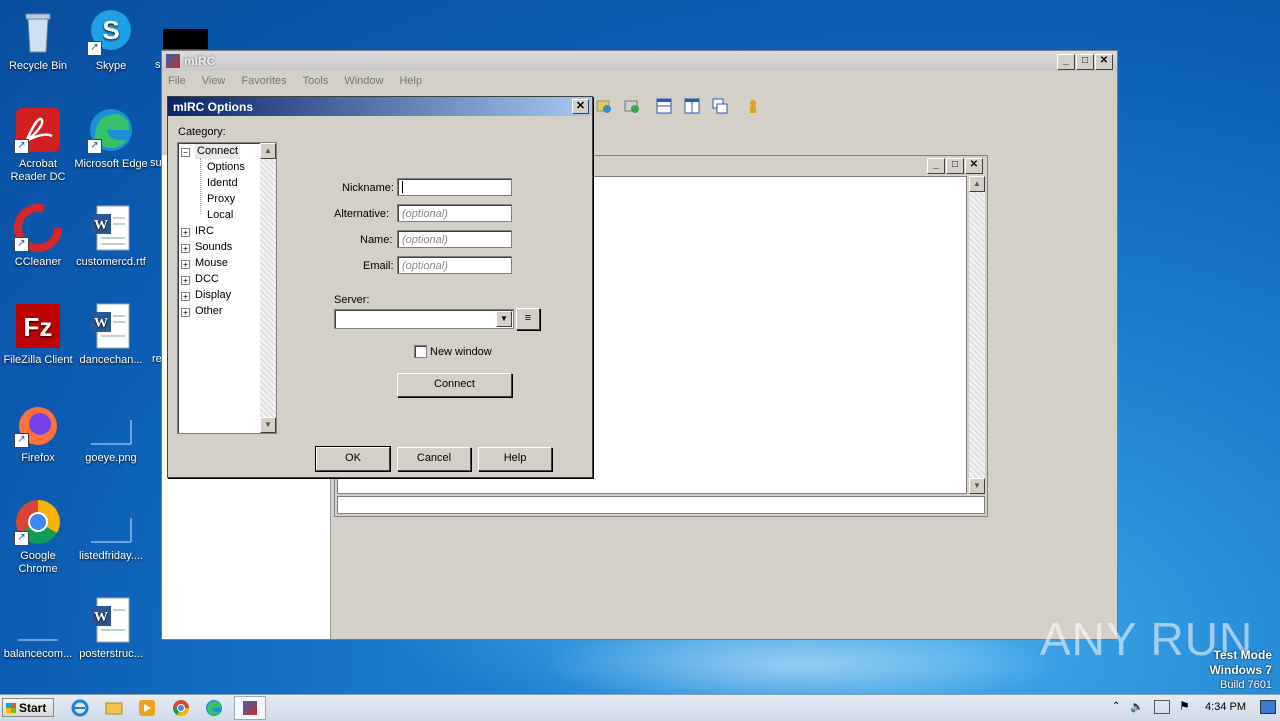 This screenshot has width=1280, height=721. I want to click on toolbar-cascade-icon, so click(720, 106).